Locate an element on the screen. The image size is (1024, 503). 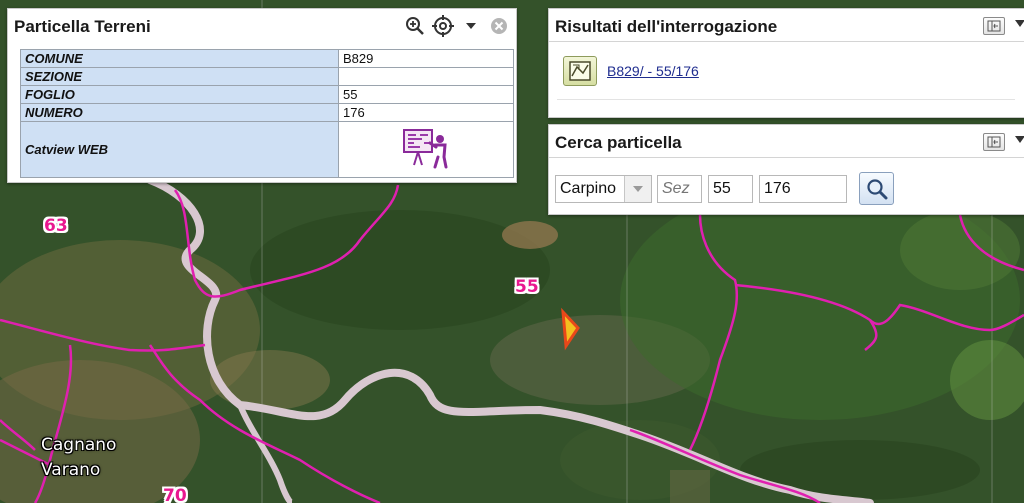
attribute-value: B829 is located at coordinates (426, 58).